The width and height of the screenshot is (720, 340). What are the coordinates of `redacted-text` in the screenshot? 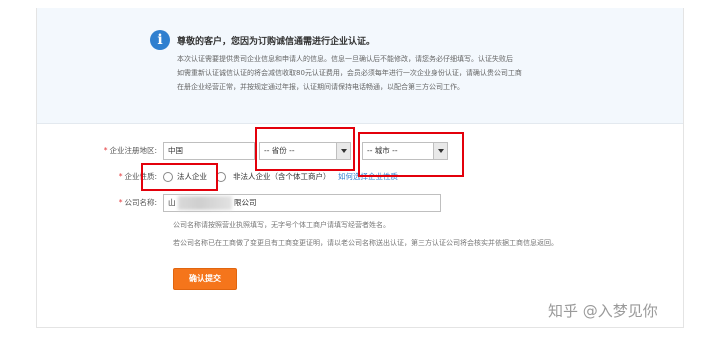 It's located at (205, 203).